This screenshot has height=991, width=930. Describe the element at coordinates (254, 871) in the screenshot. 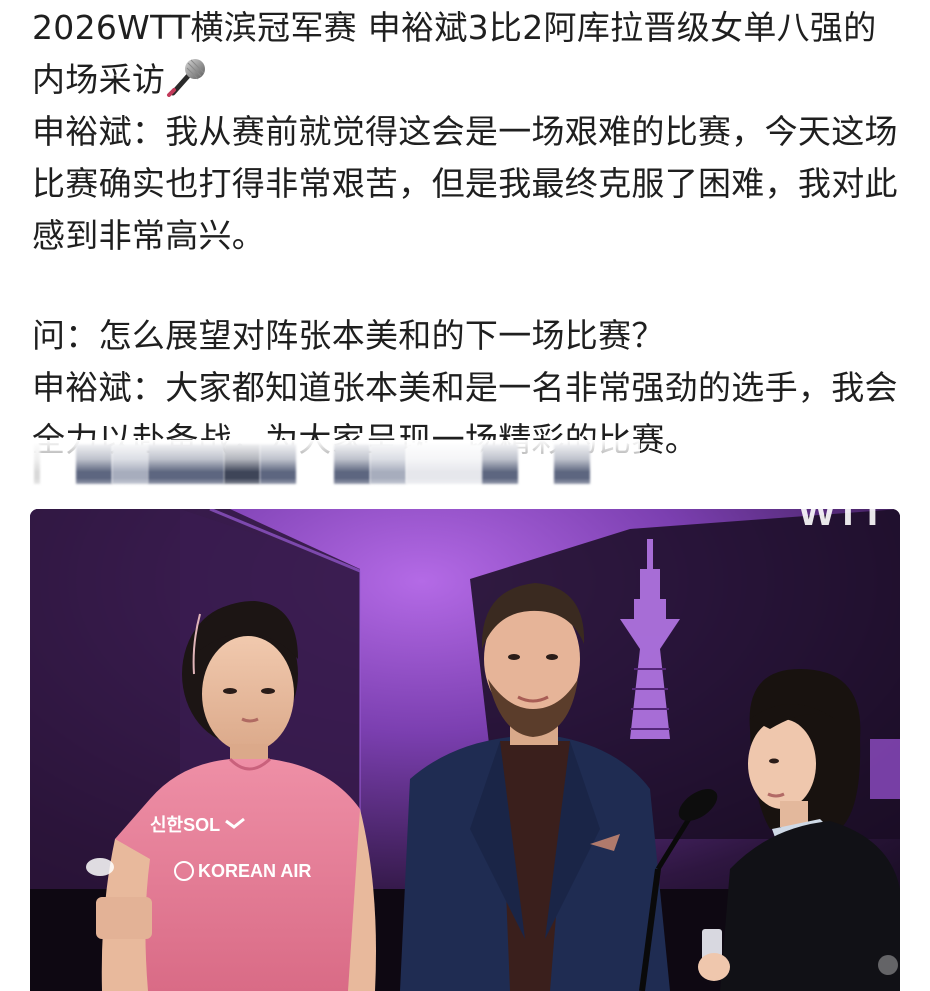

I see `shirt-sponsor-main: KOREAN AIR` at that location.